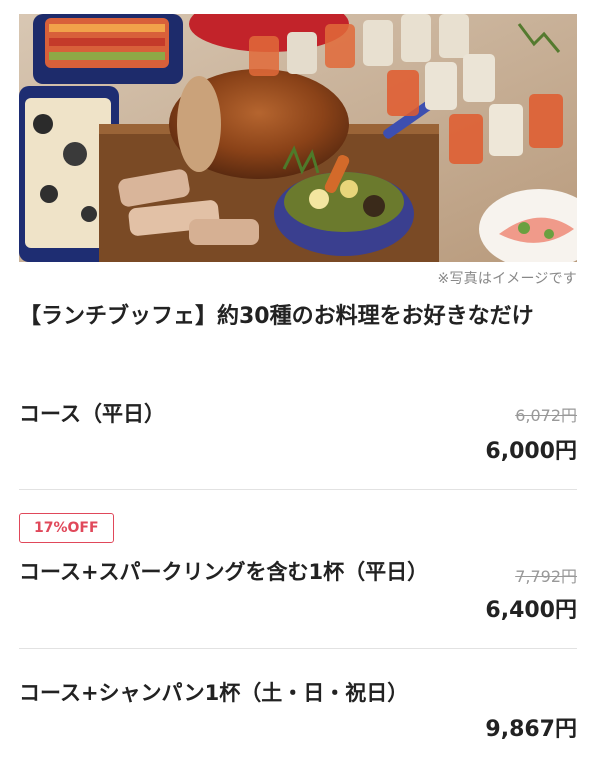  What do you see at coordinates (299, 430) in the screenshot?
I see `course-item: コース（平日） 6,072円 6,000円` at bounding box center [299, 430].